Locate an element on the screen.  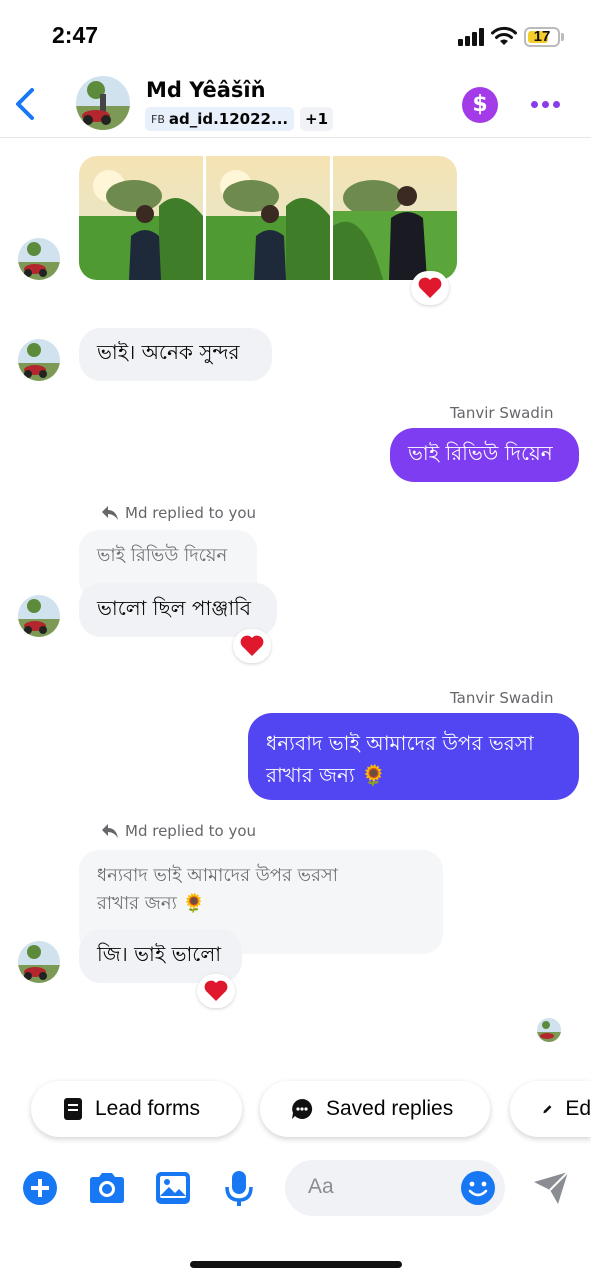
send-icon is located at coordinates (551, 1188).